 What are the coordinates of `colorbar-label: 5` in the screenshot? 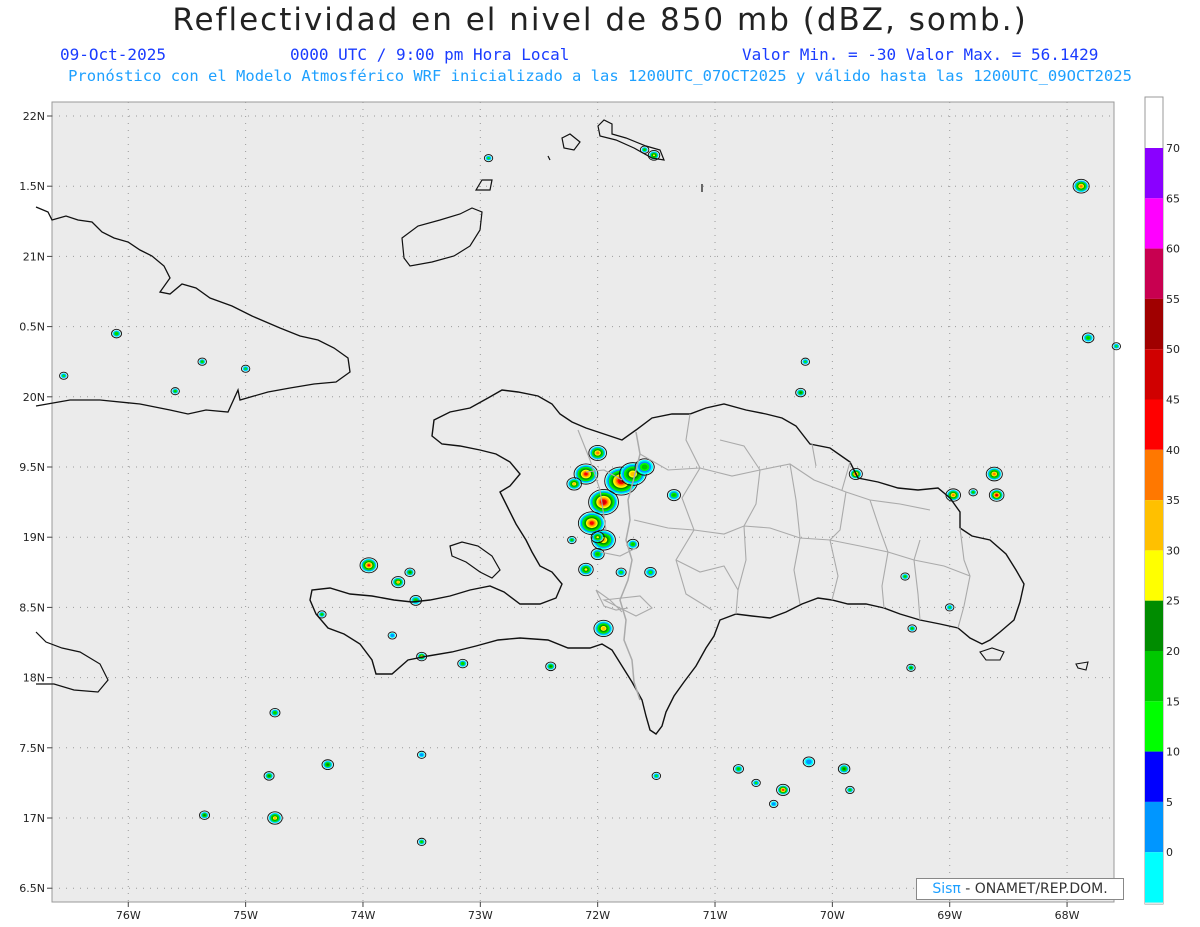 It's located at (1169, 802).